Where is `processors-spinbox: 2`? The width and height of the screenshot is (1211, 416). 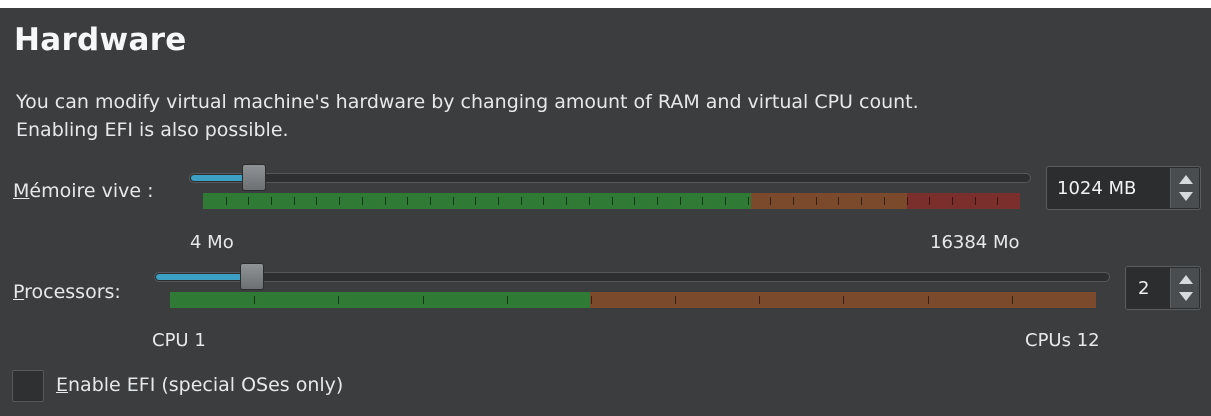 processors-spinbox: 2 is located at coordinates (1163, 288).